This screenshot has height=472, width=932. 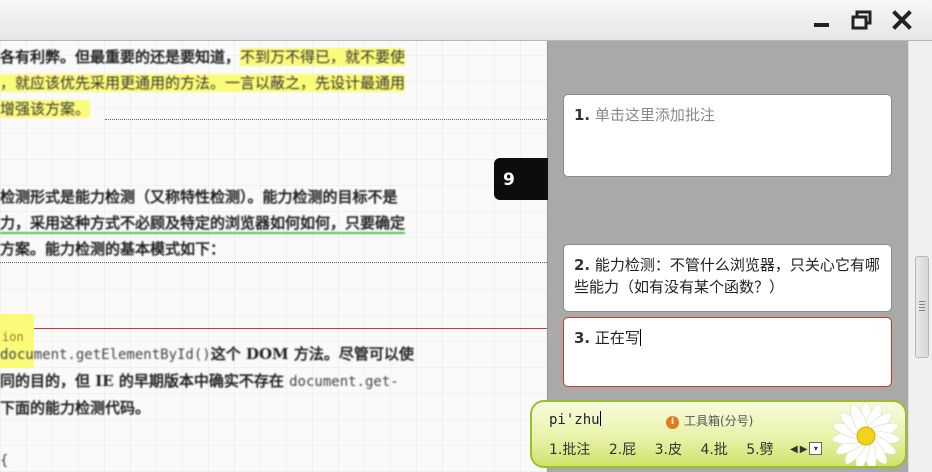 I want to click on ime-candidate-4: 4.批, so click(x=713, y=450).